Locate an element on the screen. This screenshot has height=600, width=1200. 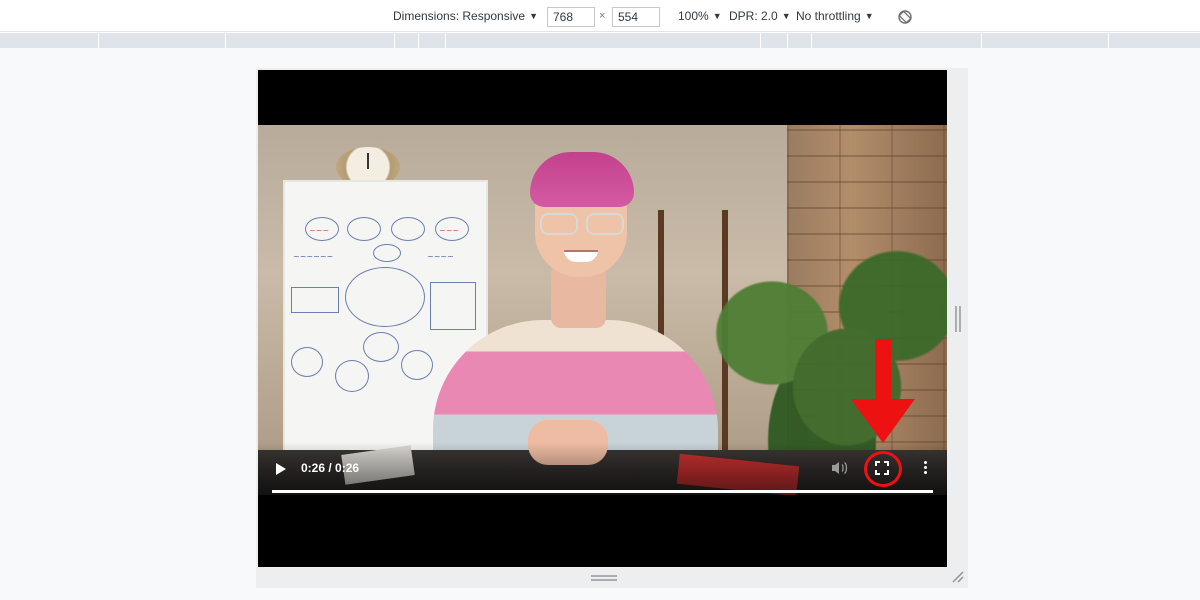
bottom-resize-handle is located at coordinates (604, 578).